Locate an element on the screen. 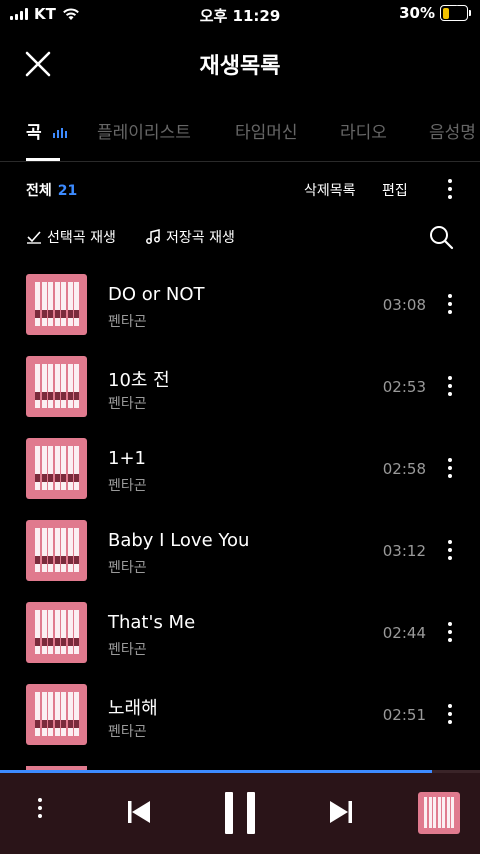  play-saved-label: 저장곡 재생 is located at coordinates (200, 238).